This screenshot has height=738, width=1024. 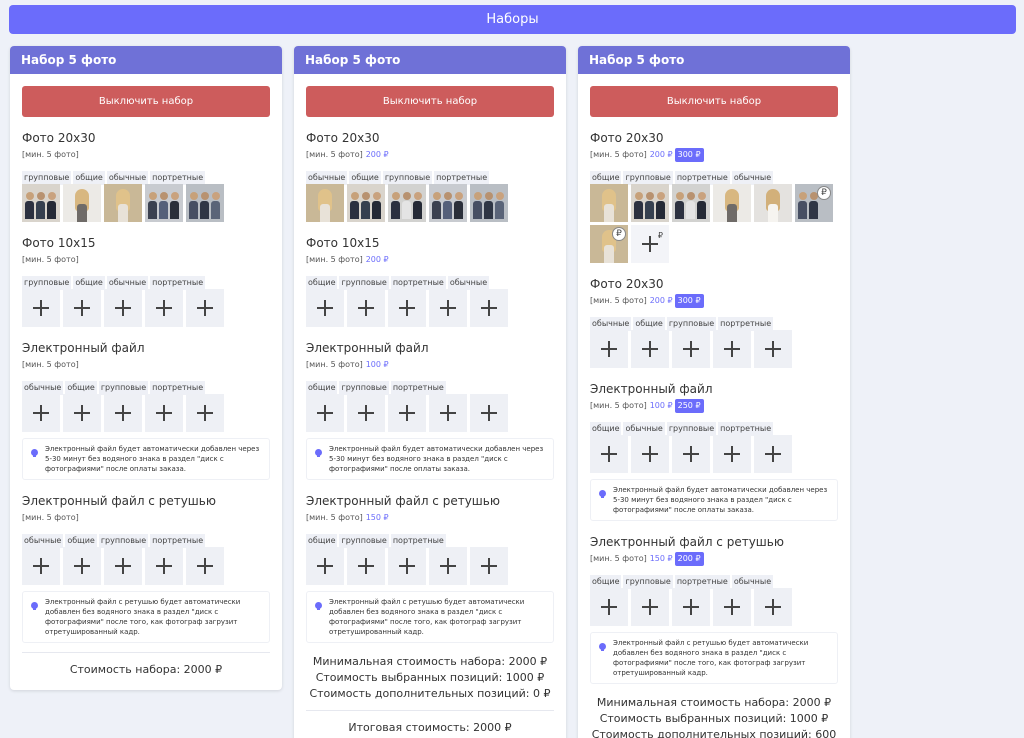 What do you see at coordinates (814, 203) in the screenshot?
I see `photo-thumbnail: ₽` at bounding box center [814, 203].